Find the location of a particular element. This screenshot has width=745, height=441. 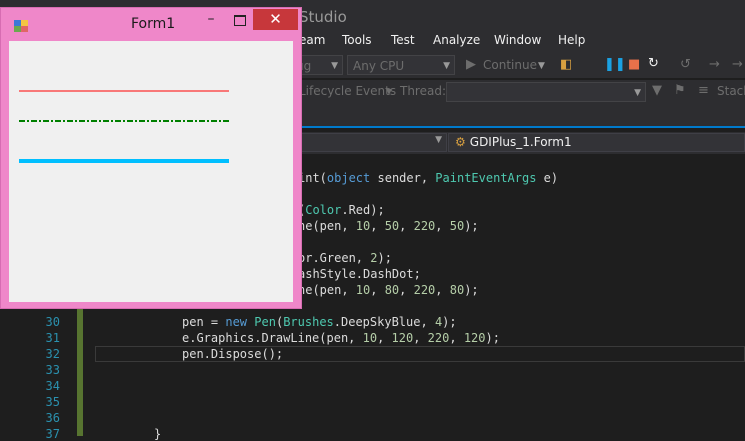

menu-test: Test is located at coordinates (403, 40).